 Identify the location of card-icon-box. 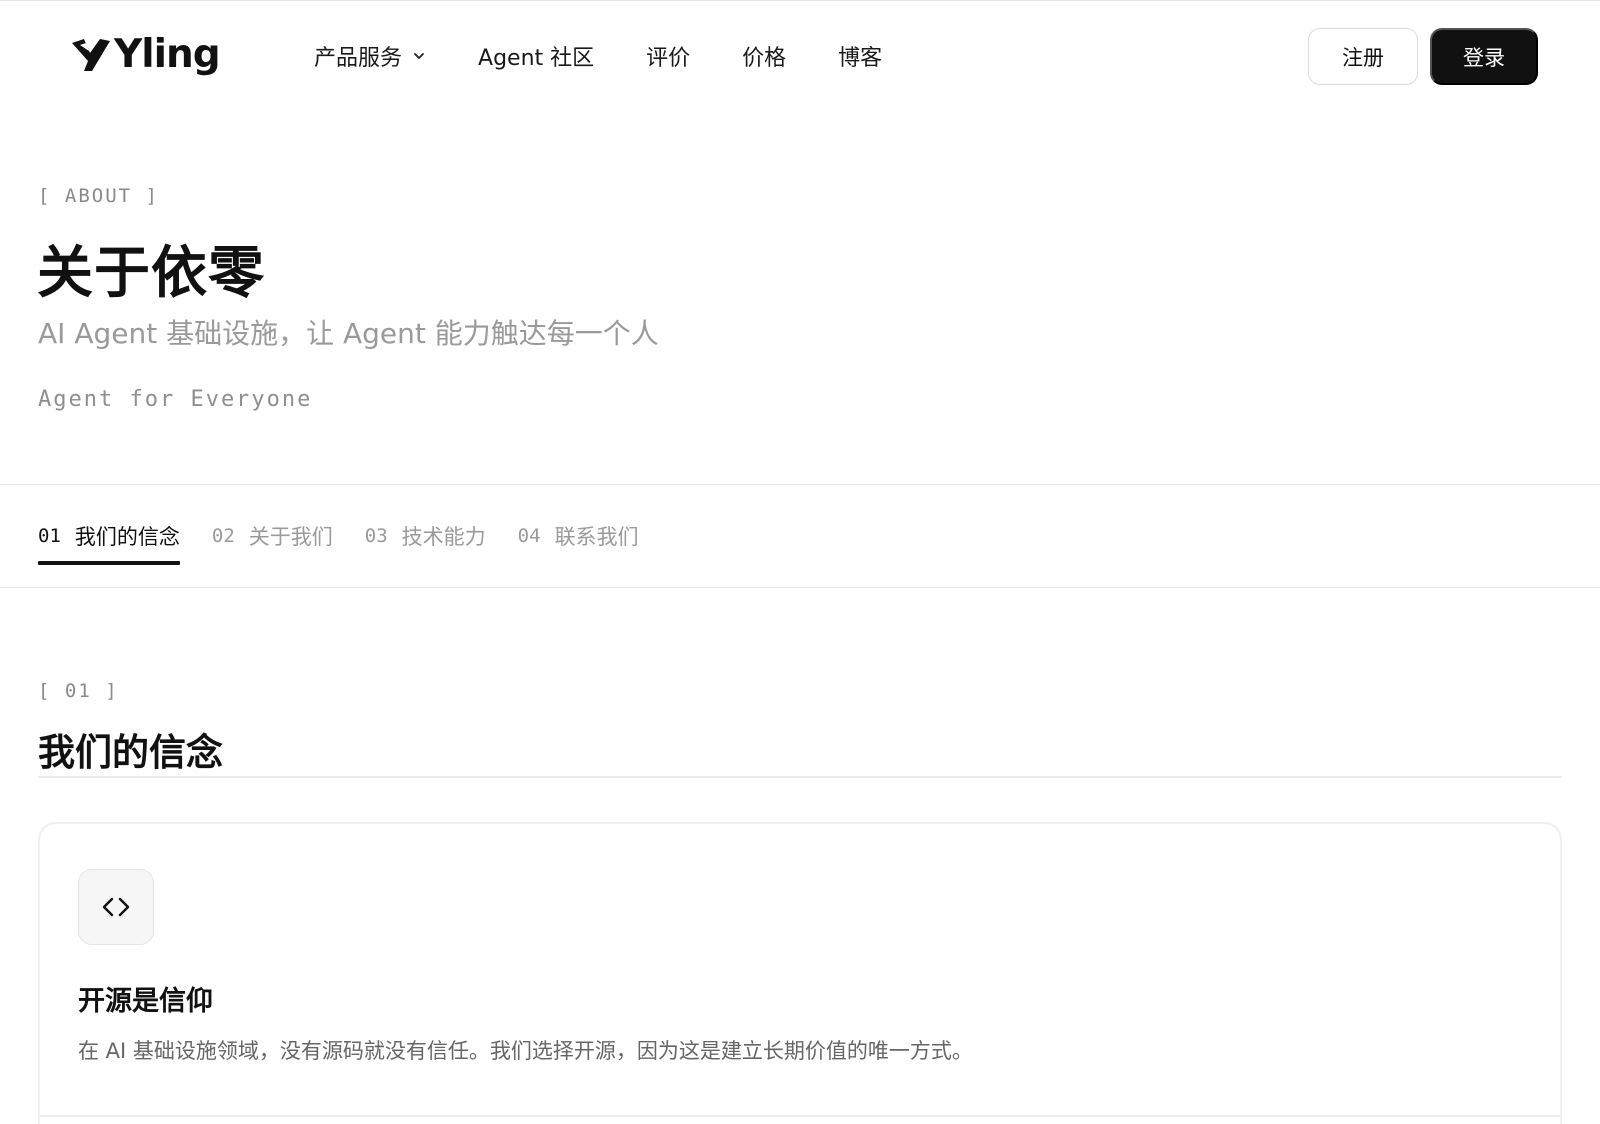
(116, 907).